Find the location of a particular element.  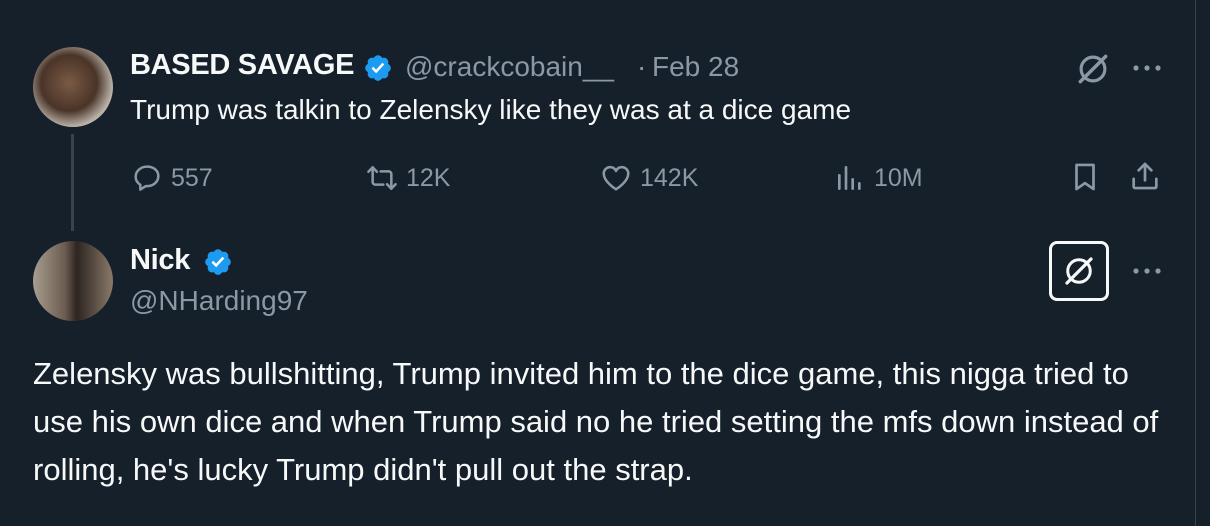

views-button: 10M is located at coordinates (878, 178).